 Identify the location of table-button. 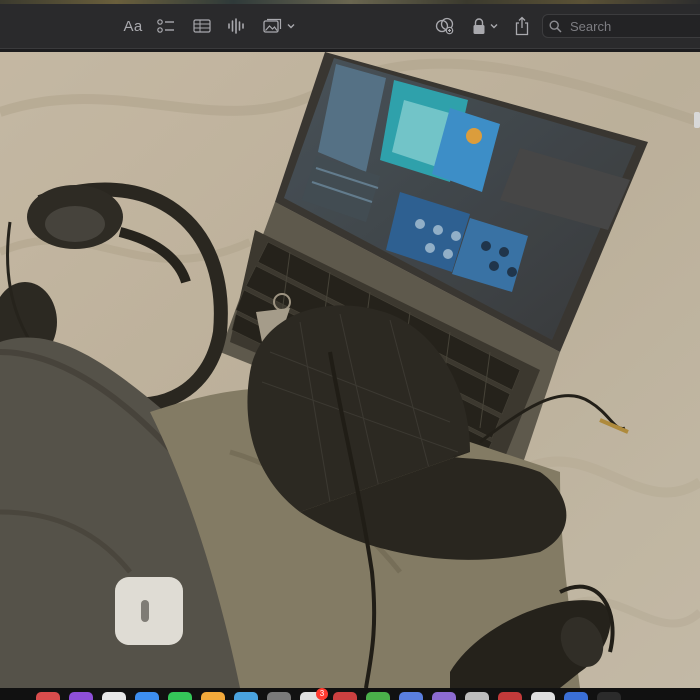
(202, 26).